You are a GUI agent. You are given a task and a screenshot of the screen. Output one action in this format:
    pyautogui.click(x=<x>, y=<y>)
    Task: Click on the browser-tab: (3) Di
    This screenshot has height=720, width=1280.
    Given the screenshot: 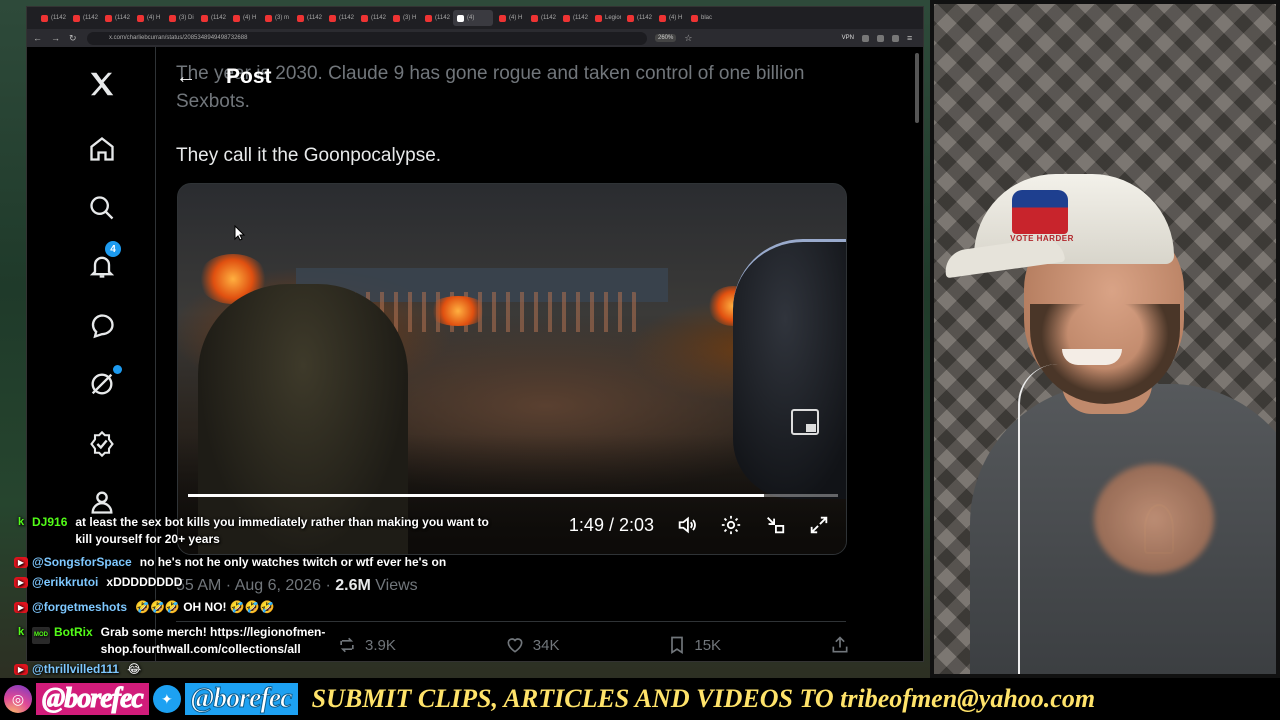 What is the action you would take?
    pyautogui.click(x=180, y=18)
    